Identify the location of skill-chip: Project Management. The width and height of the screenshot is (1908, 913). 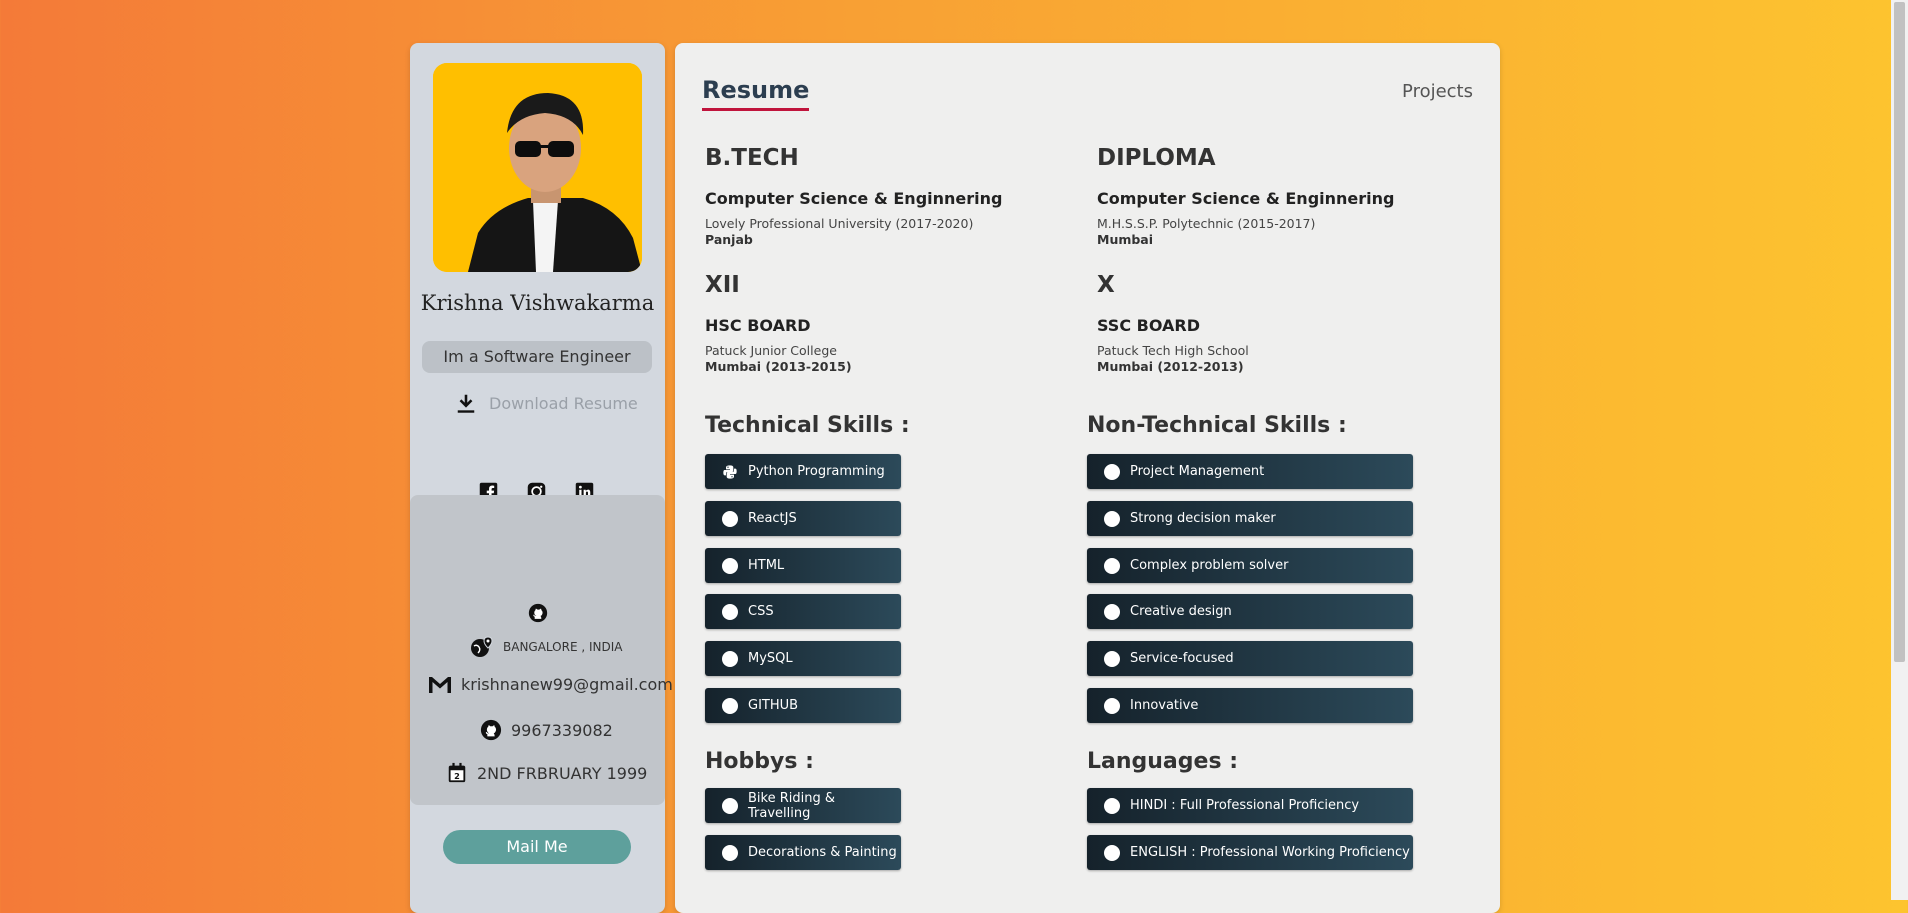
(1250, 471).